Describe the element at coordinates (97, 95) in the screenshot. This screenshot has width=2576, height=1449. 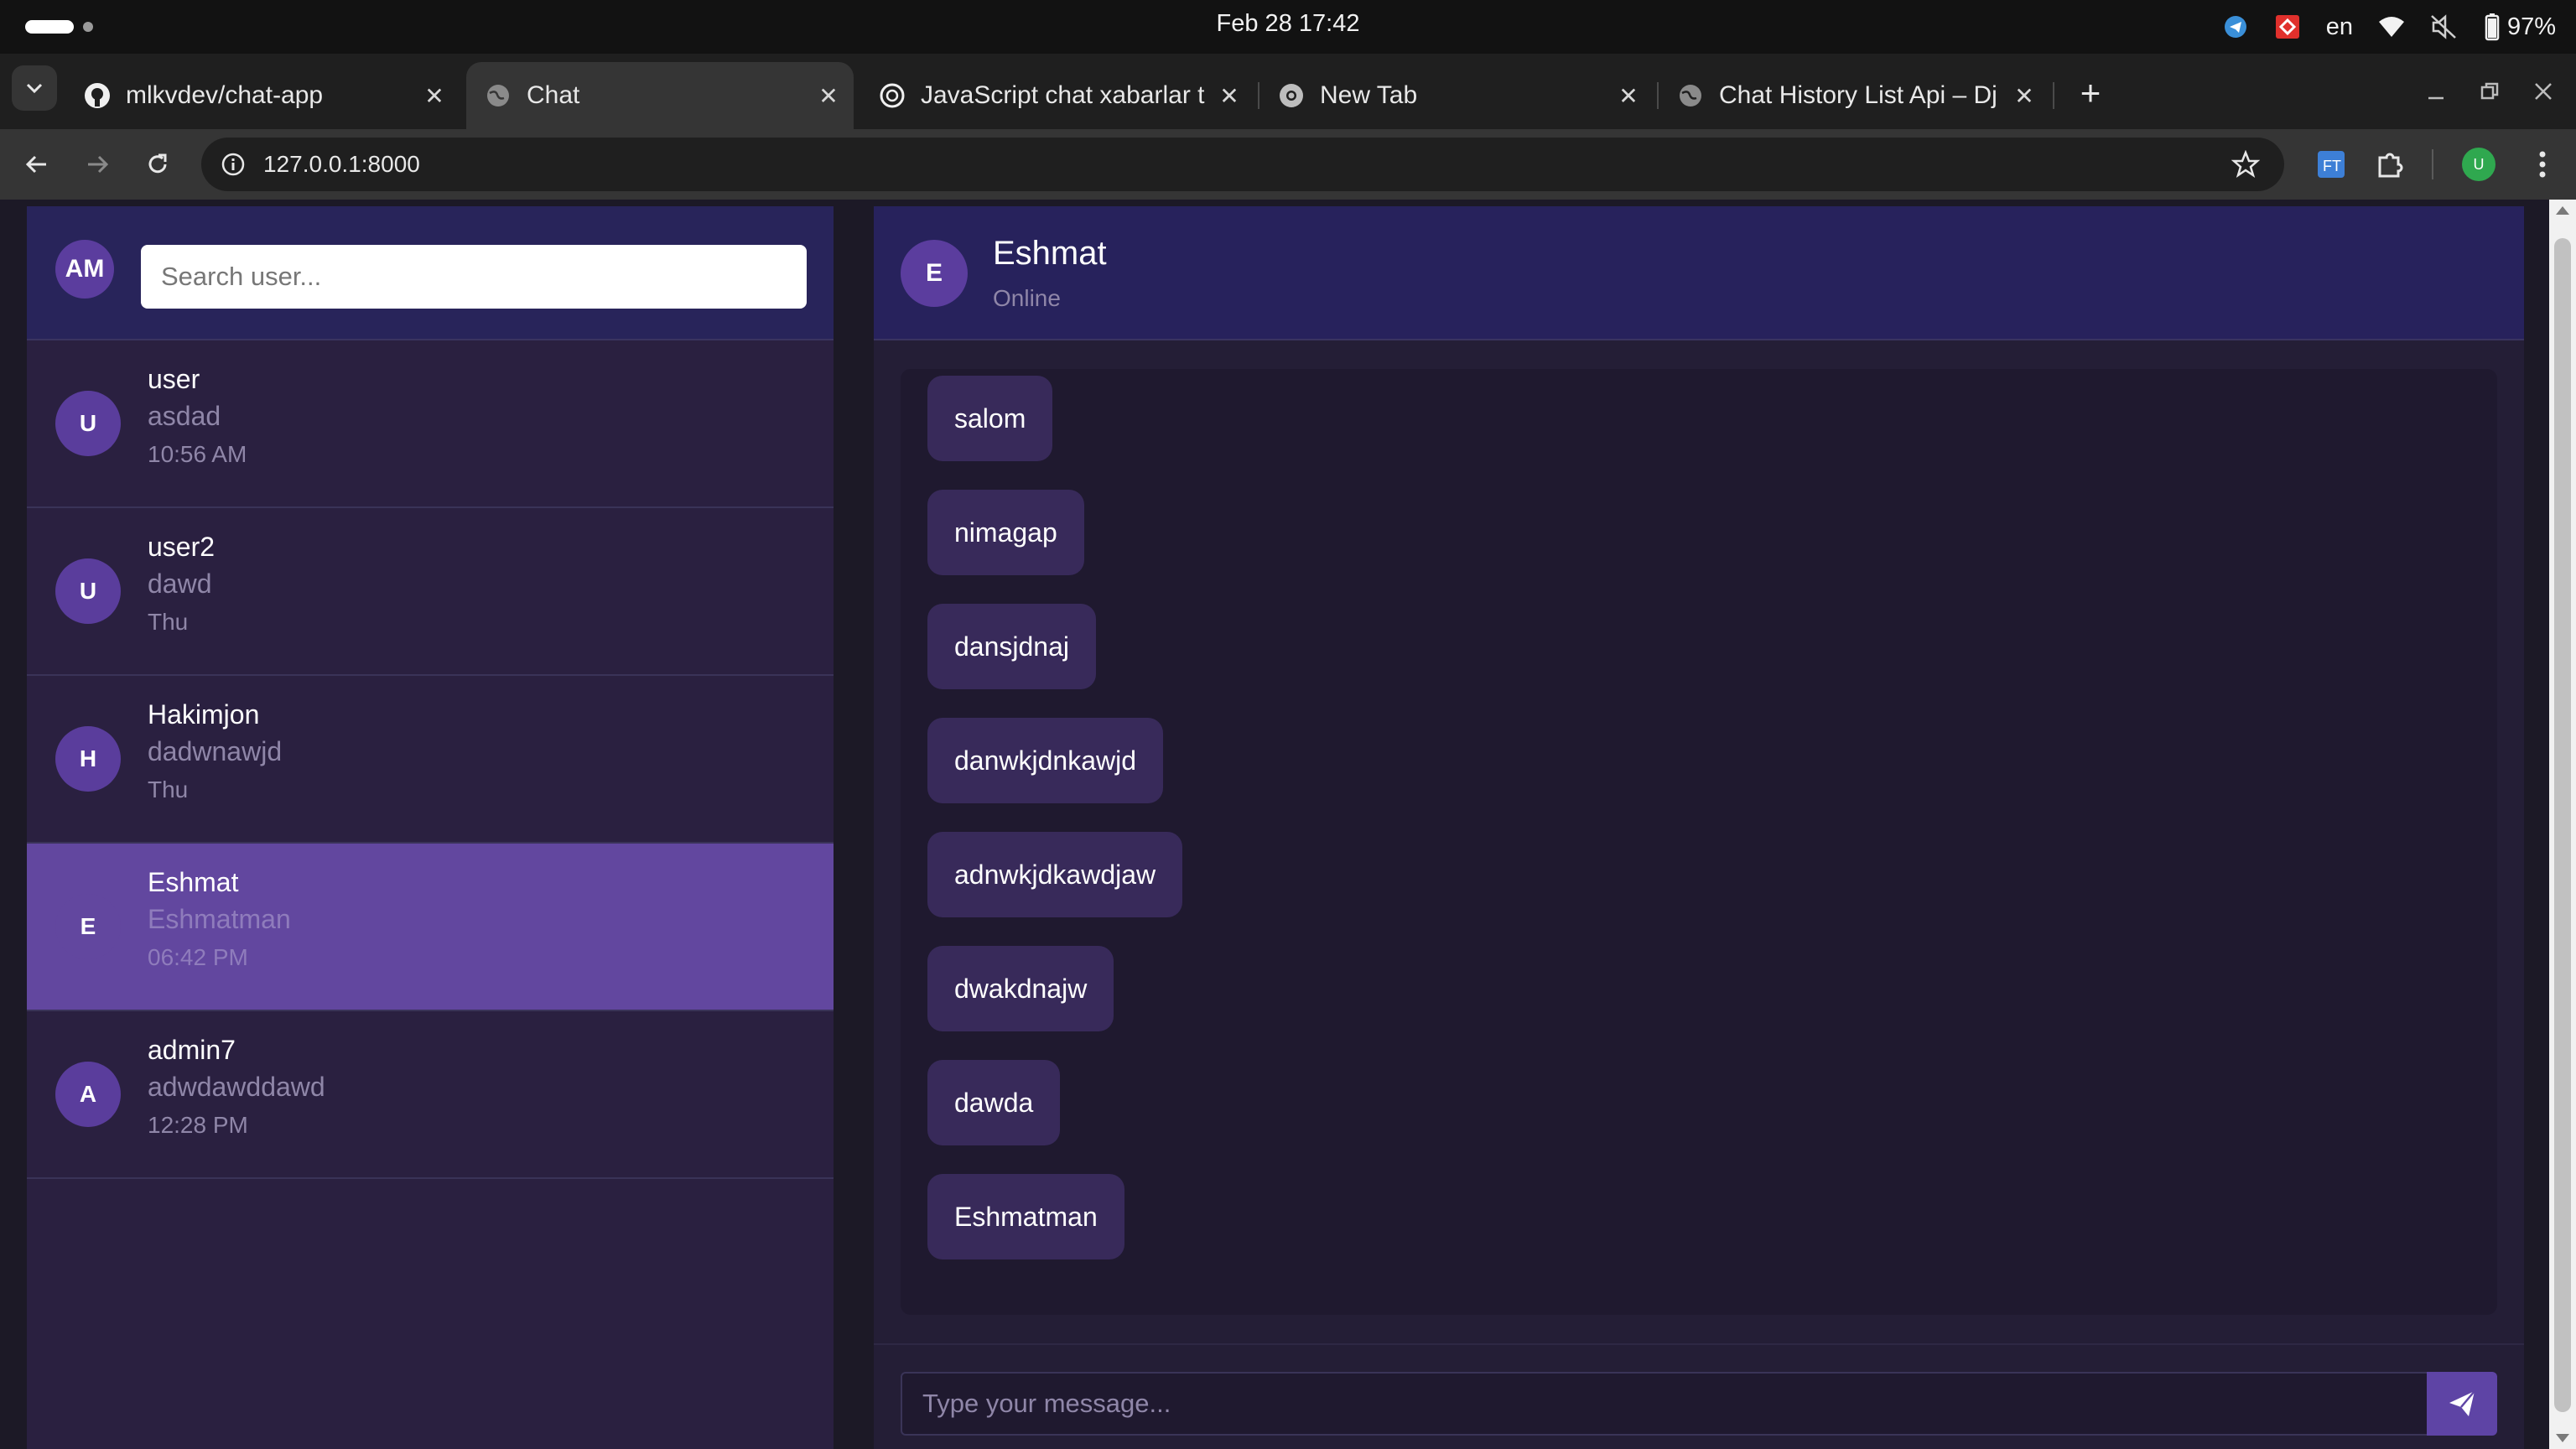
I see `github-icon` at that location.